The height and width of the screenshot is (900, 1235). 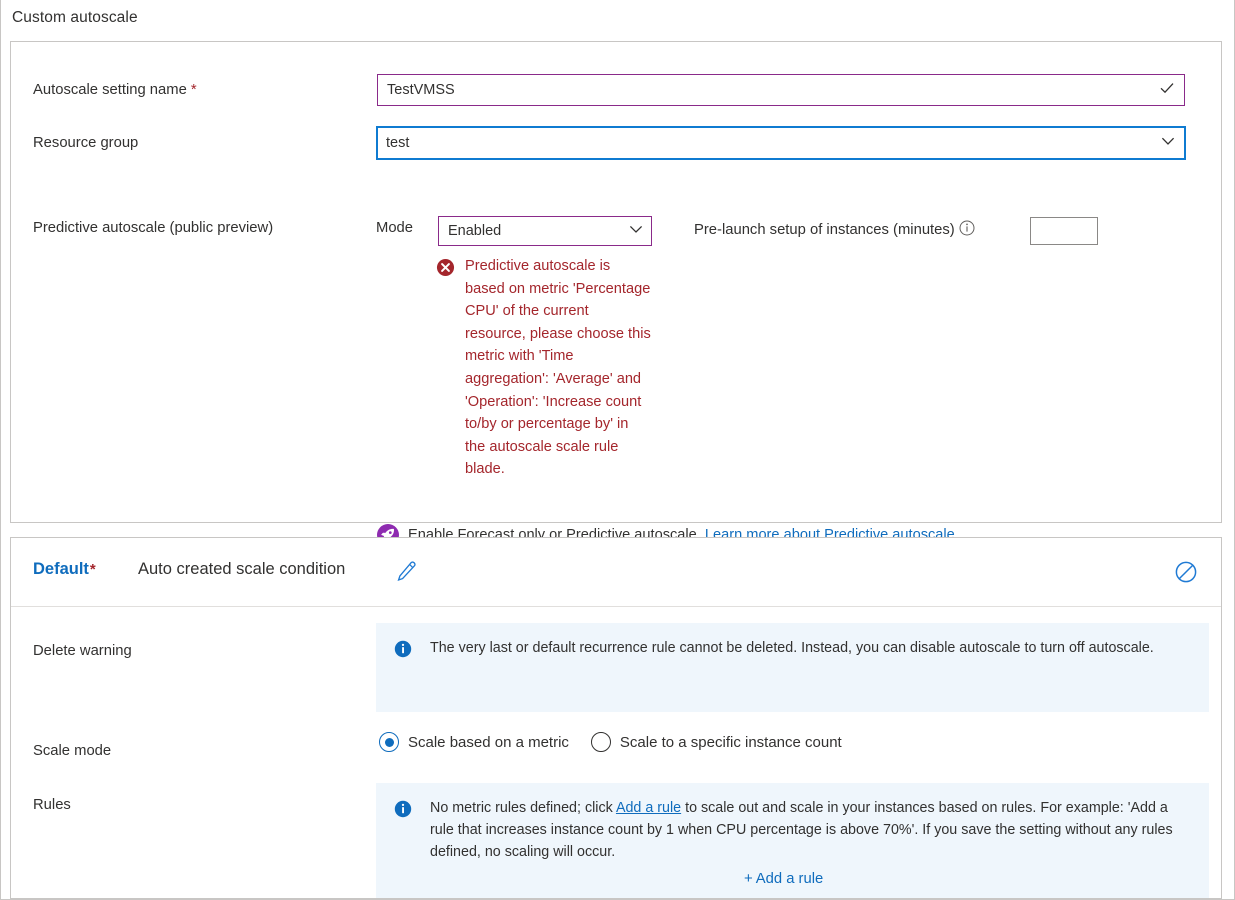 I want to click on scale-condition-default-label: Default*, so click(x=64, y=569).